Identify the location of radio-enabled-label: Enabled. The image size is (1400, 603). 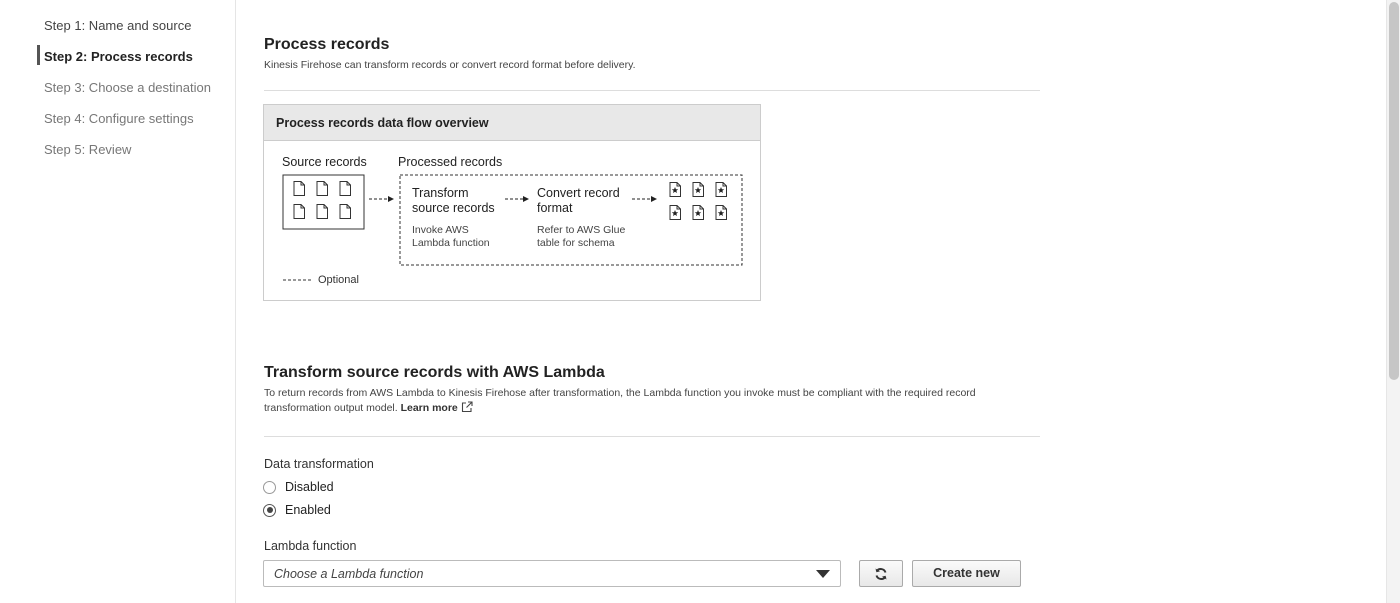
(308, 510).